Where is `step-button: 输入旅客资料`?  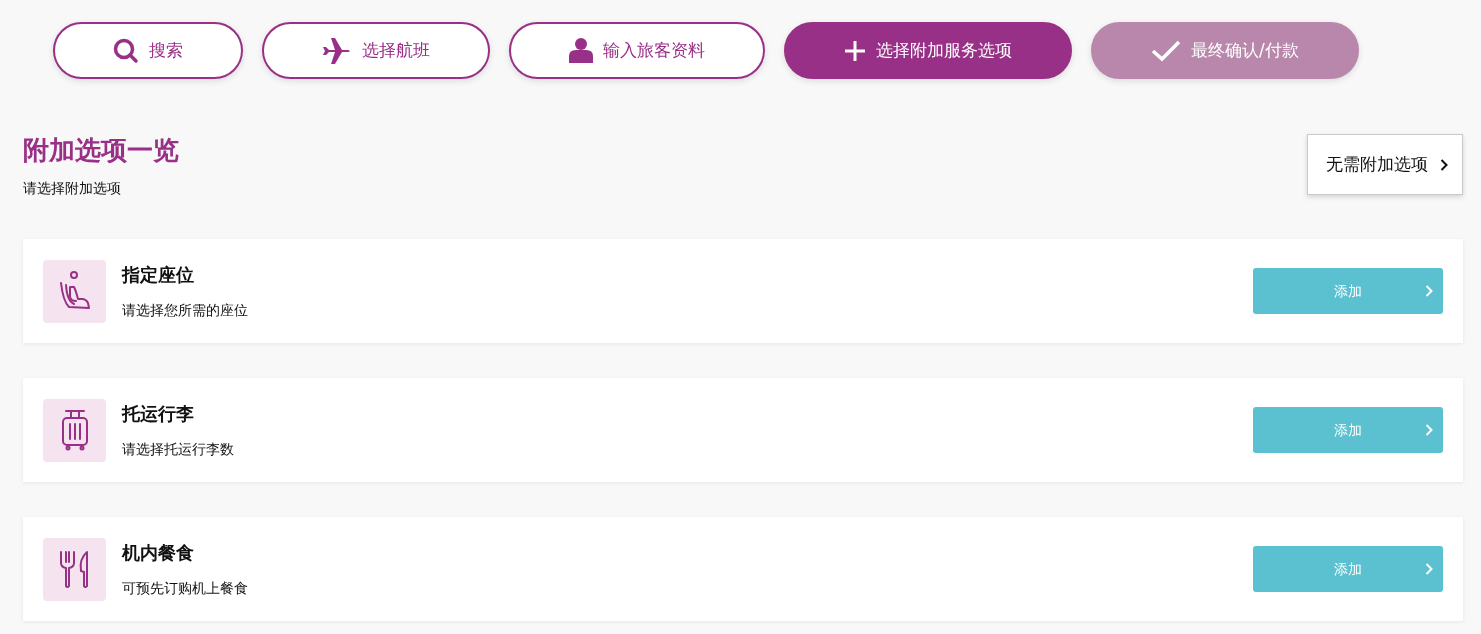 step-button: 输入旅客资料 is located at coordinates (637, 50).